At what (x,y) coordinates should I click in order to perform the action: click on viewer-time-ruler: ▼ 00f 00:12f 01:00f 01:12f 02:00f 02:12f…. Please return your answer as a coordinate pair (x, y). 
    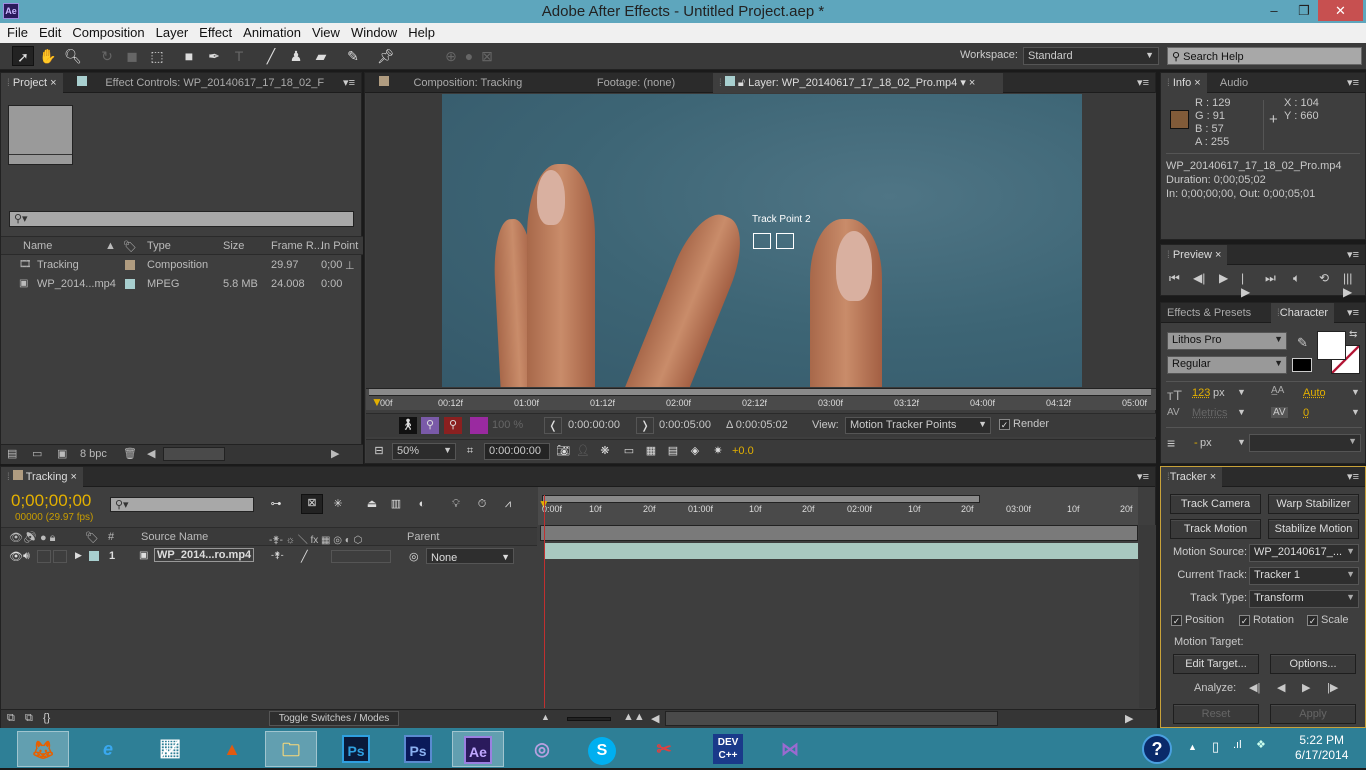
    Looking at the image, I should click on (761, 399).